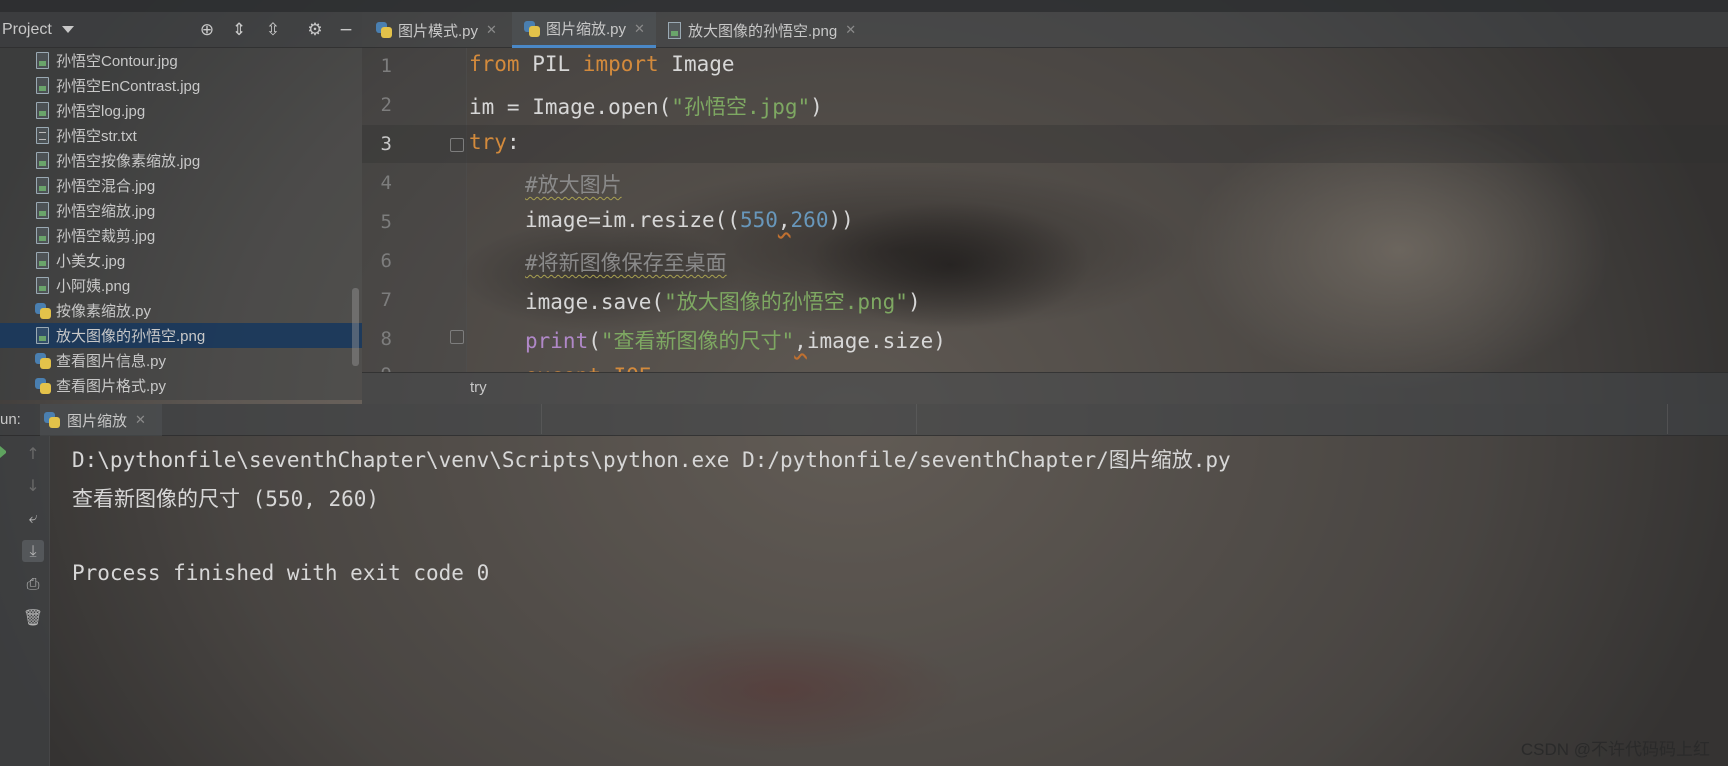 Image resolution: width=1728 pixels, height=766 pixels. I want to click on code-line: image.save("放大图像的孙悟空.png"), so click(723, 301).